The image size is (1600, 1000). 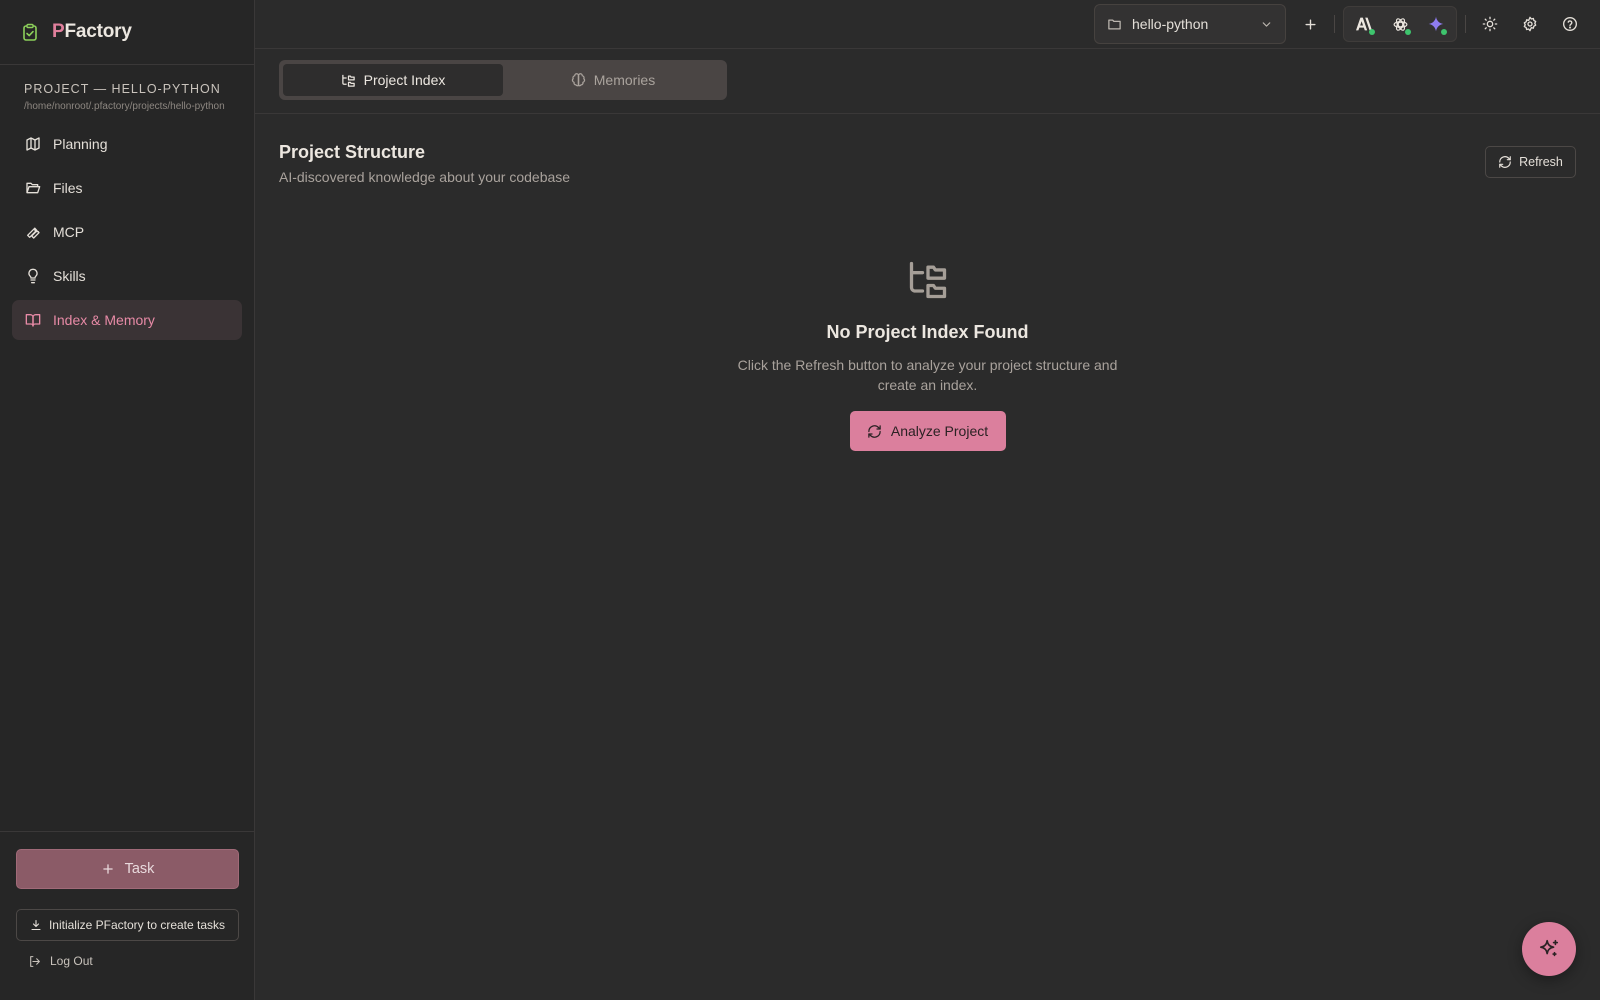 I want to click on analyze-project-button: Analyze Project, so click(x=927, y=431).